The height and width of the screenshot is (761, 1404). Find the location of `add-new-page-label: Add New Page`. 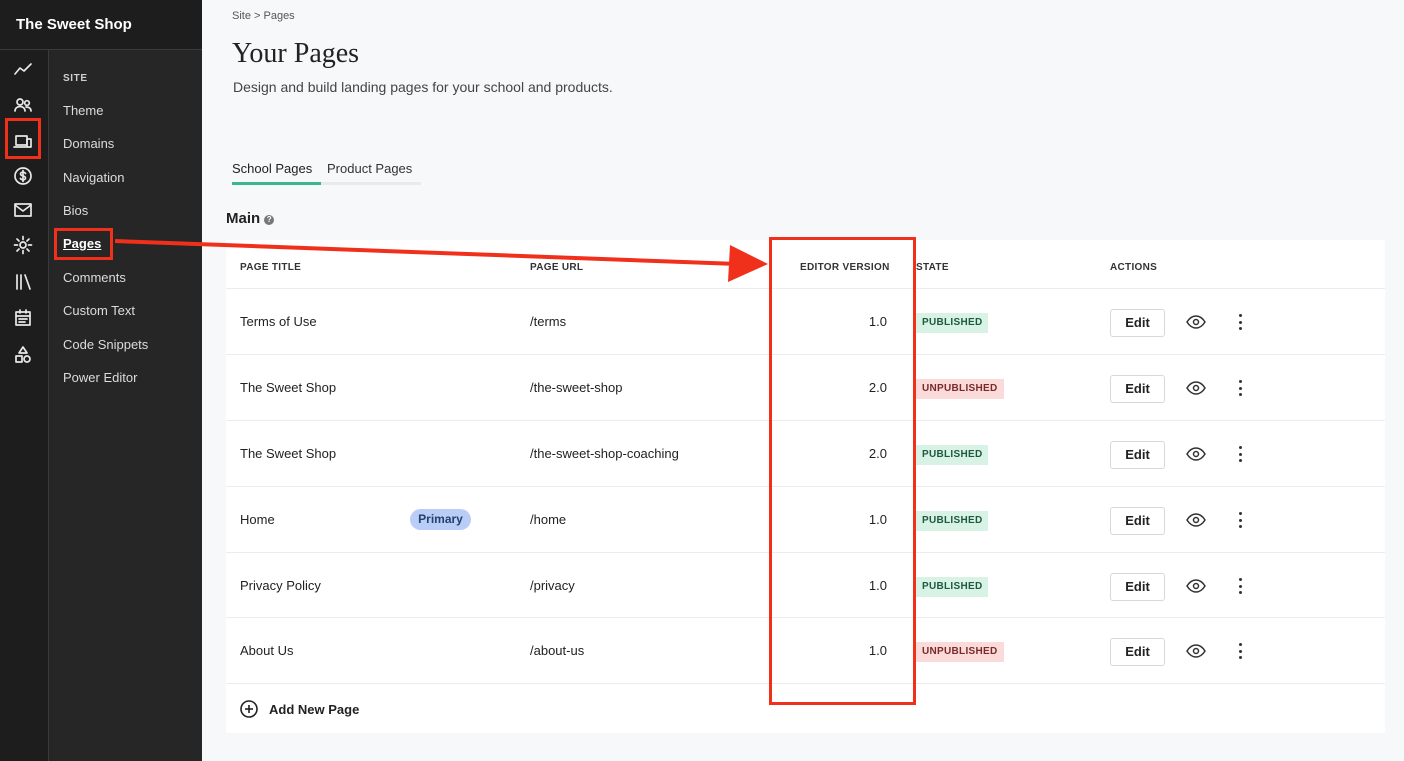

add-new-page-label: Add New Page is located at coordinates (314, 709).